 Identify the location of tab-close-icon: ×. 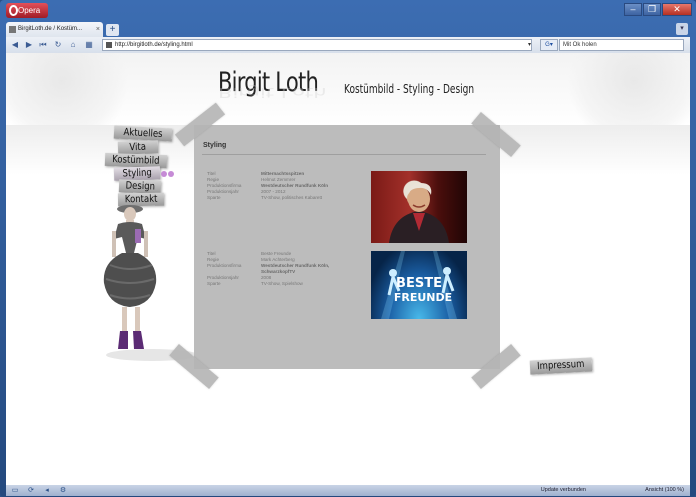
(98, 29).